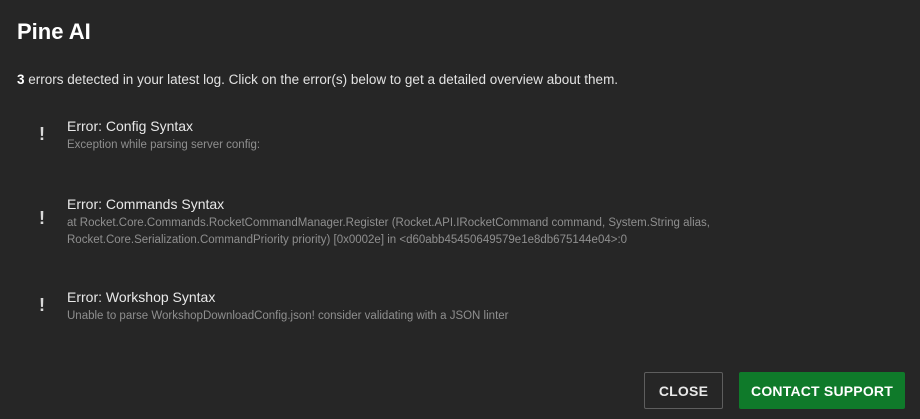 The height and width of the screenshot is (419, 920). Describe the element at coordinates (54, 31) in the screenshot. I see `dialog-title: Pine AI` at that location.